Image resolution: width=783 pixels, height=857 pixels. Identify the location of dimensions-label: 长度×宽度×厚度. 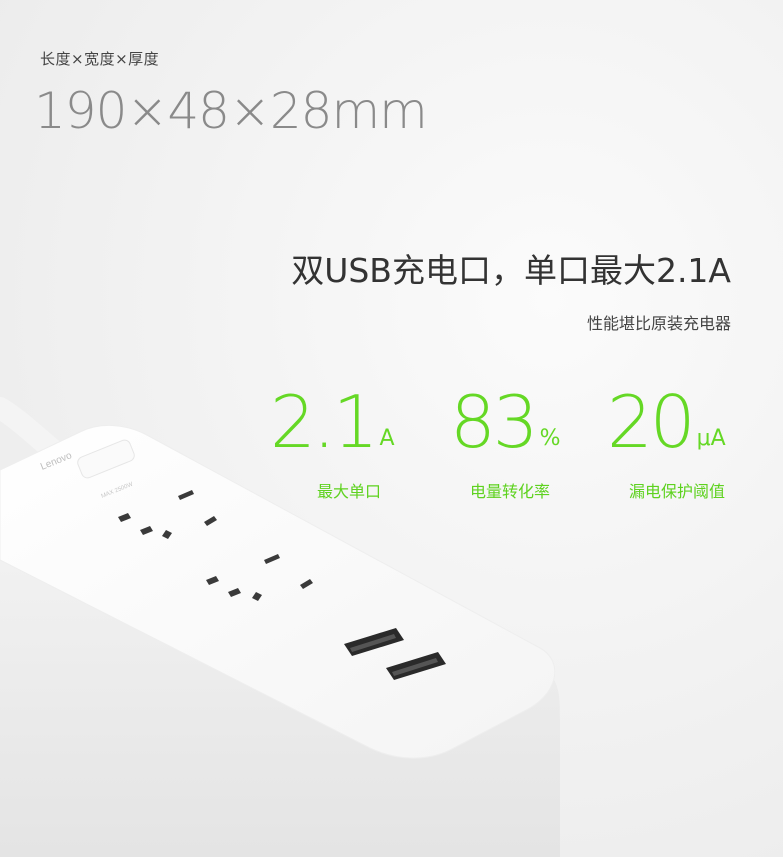
(100, 59).